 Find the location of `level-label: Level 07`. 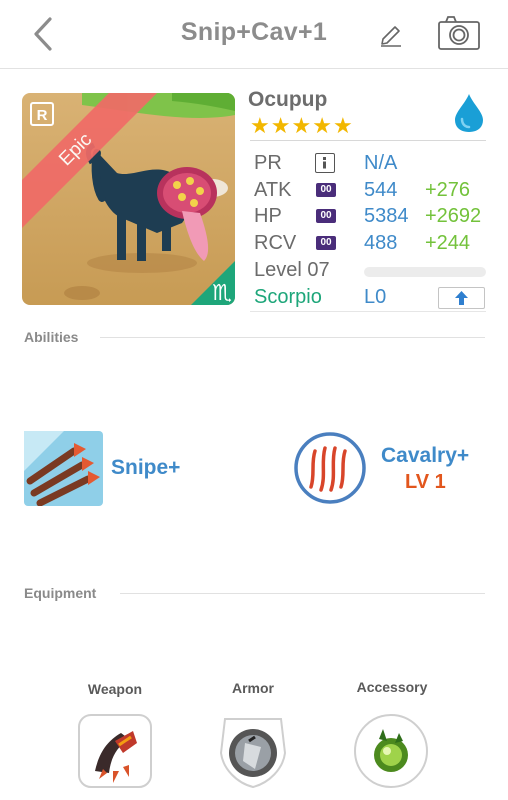

level-label: Level 07 is located at coordinates (292, 270).